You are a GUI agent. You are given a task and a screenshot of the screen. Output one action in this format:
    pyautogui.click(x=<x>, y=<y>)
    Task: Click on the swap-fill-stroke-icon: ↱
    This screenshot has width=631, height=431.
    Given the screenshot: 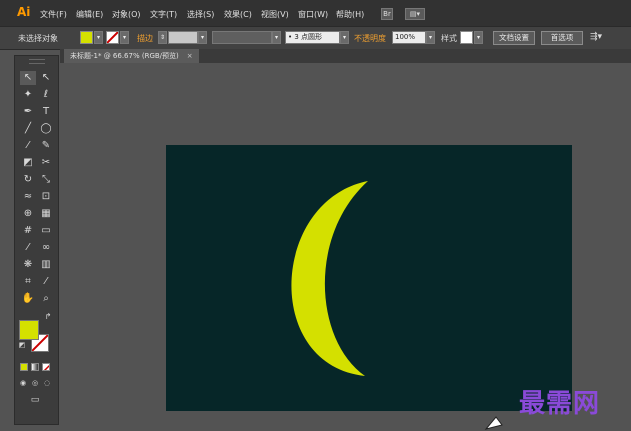 What is the action you would take?
    pyautogui.click(x=48, y=317)
    